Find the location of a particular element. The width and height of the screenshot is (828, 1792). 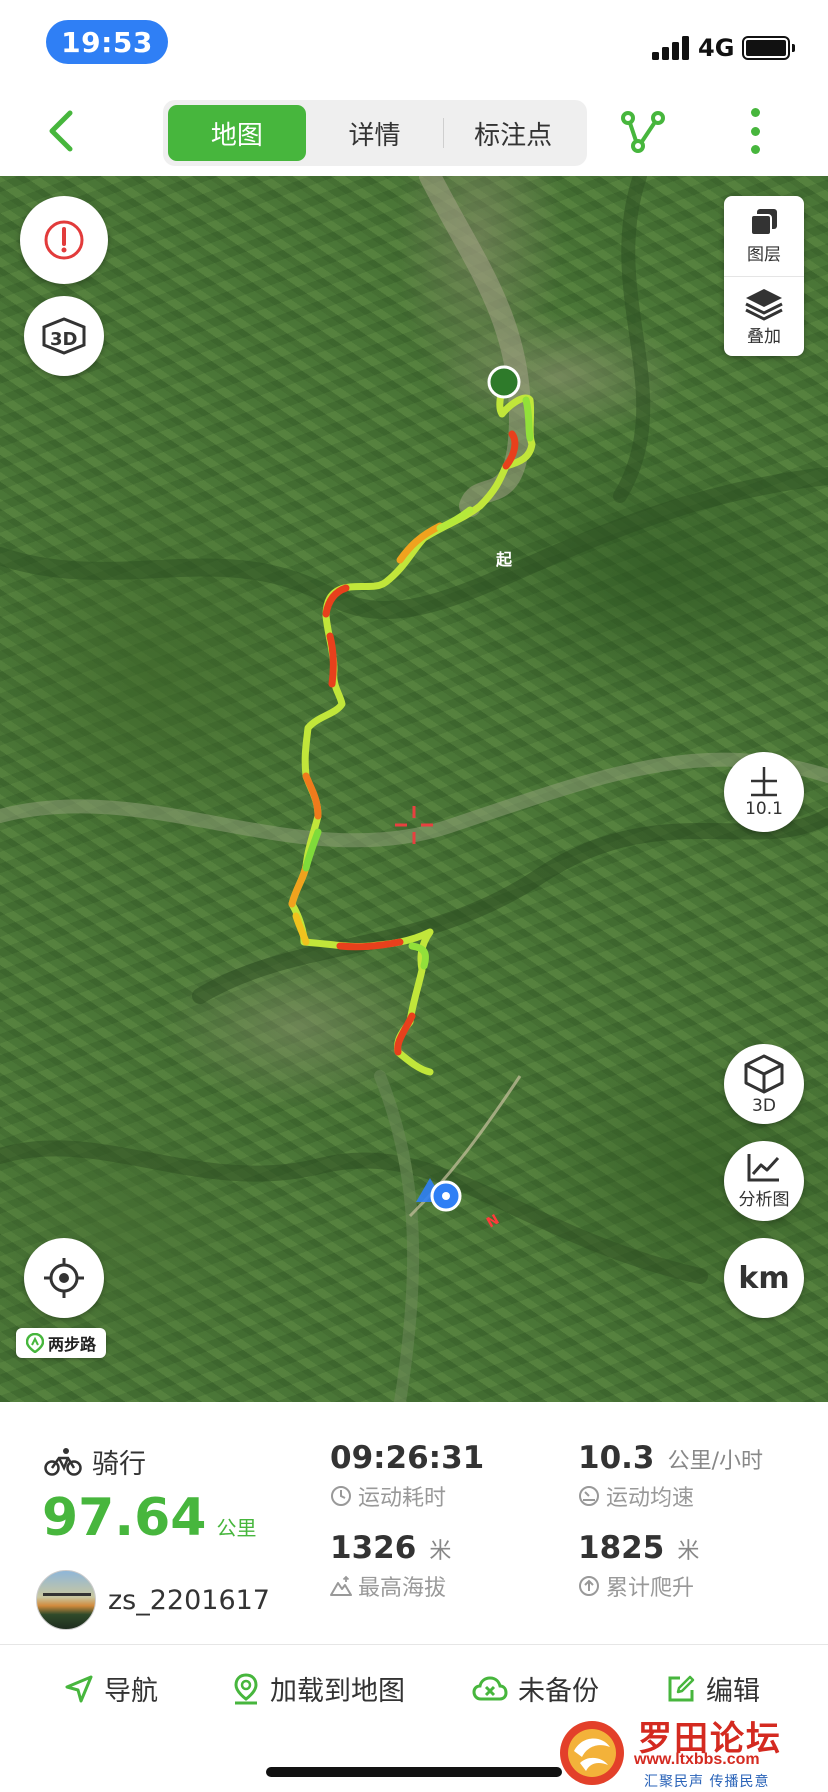

start-marker-label: 起 is located at coordinates (503, 559).